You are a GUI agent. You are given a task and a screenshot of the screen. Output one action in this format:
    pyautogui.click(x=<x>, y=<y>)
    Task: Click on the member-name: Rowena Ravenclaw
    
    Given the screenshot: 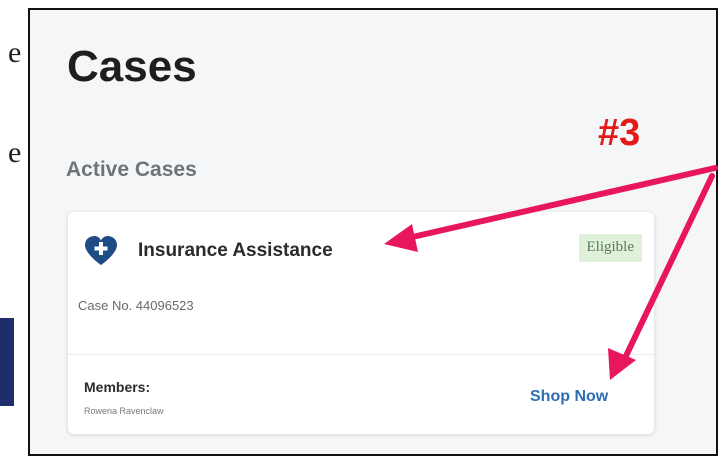 What is the action you would take?
    pyautogui.click(x=124, y=411)
    